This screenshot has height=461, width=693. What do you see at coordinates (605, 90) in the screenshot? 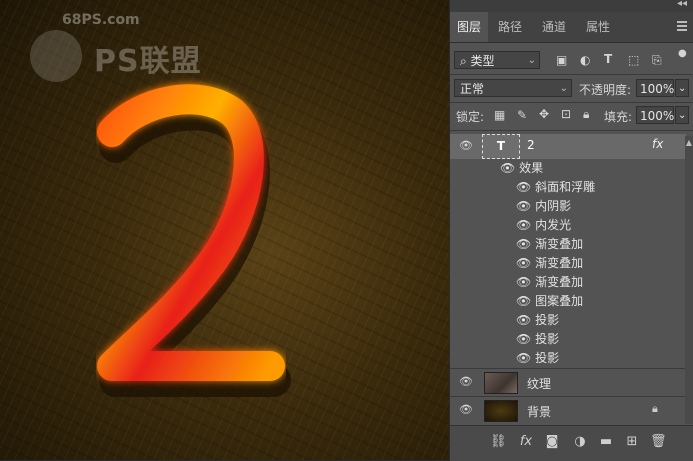
I see `opacity-label: 不透明度:` at bounding box center [605, 90].